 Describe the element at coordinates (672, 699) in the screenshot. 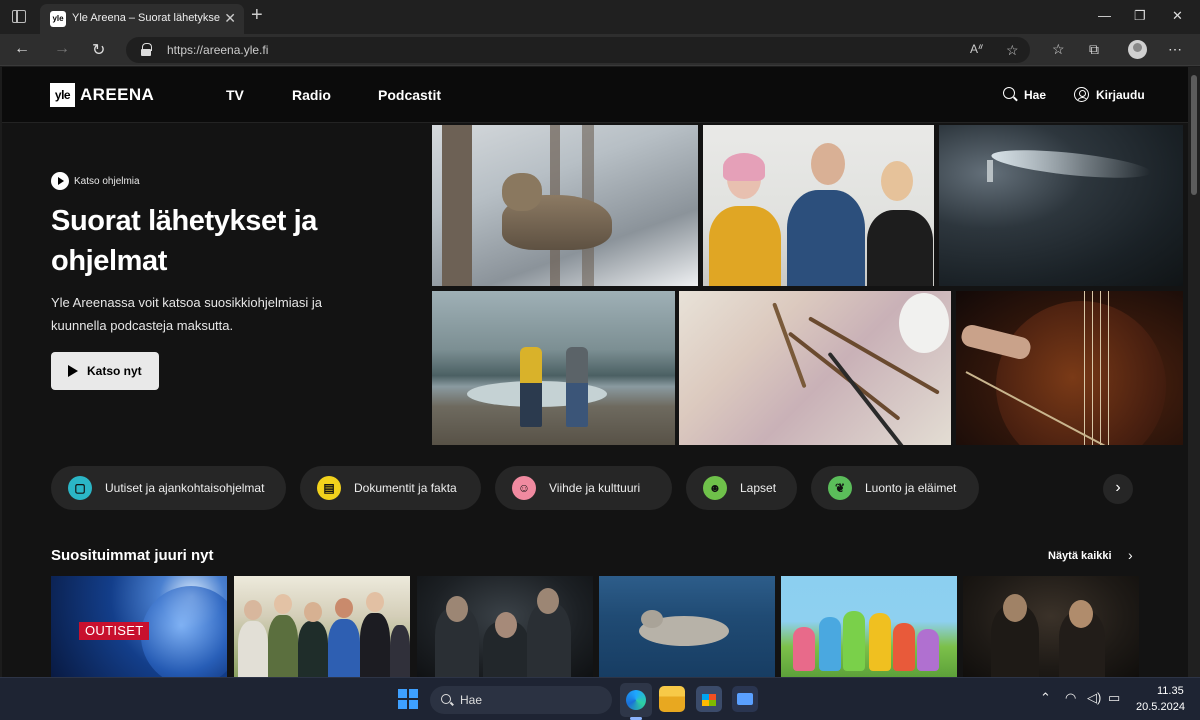

I see `file-explorer-icon` at that location.